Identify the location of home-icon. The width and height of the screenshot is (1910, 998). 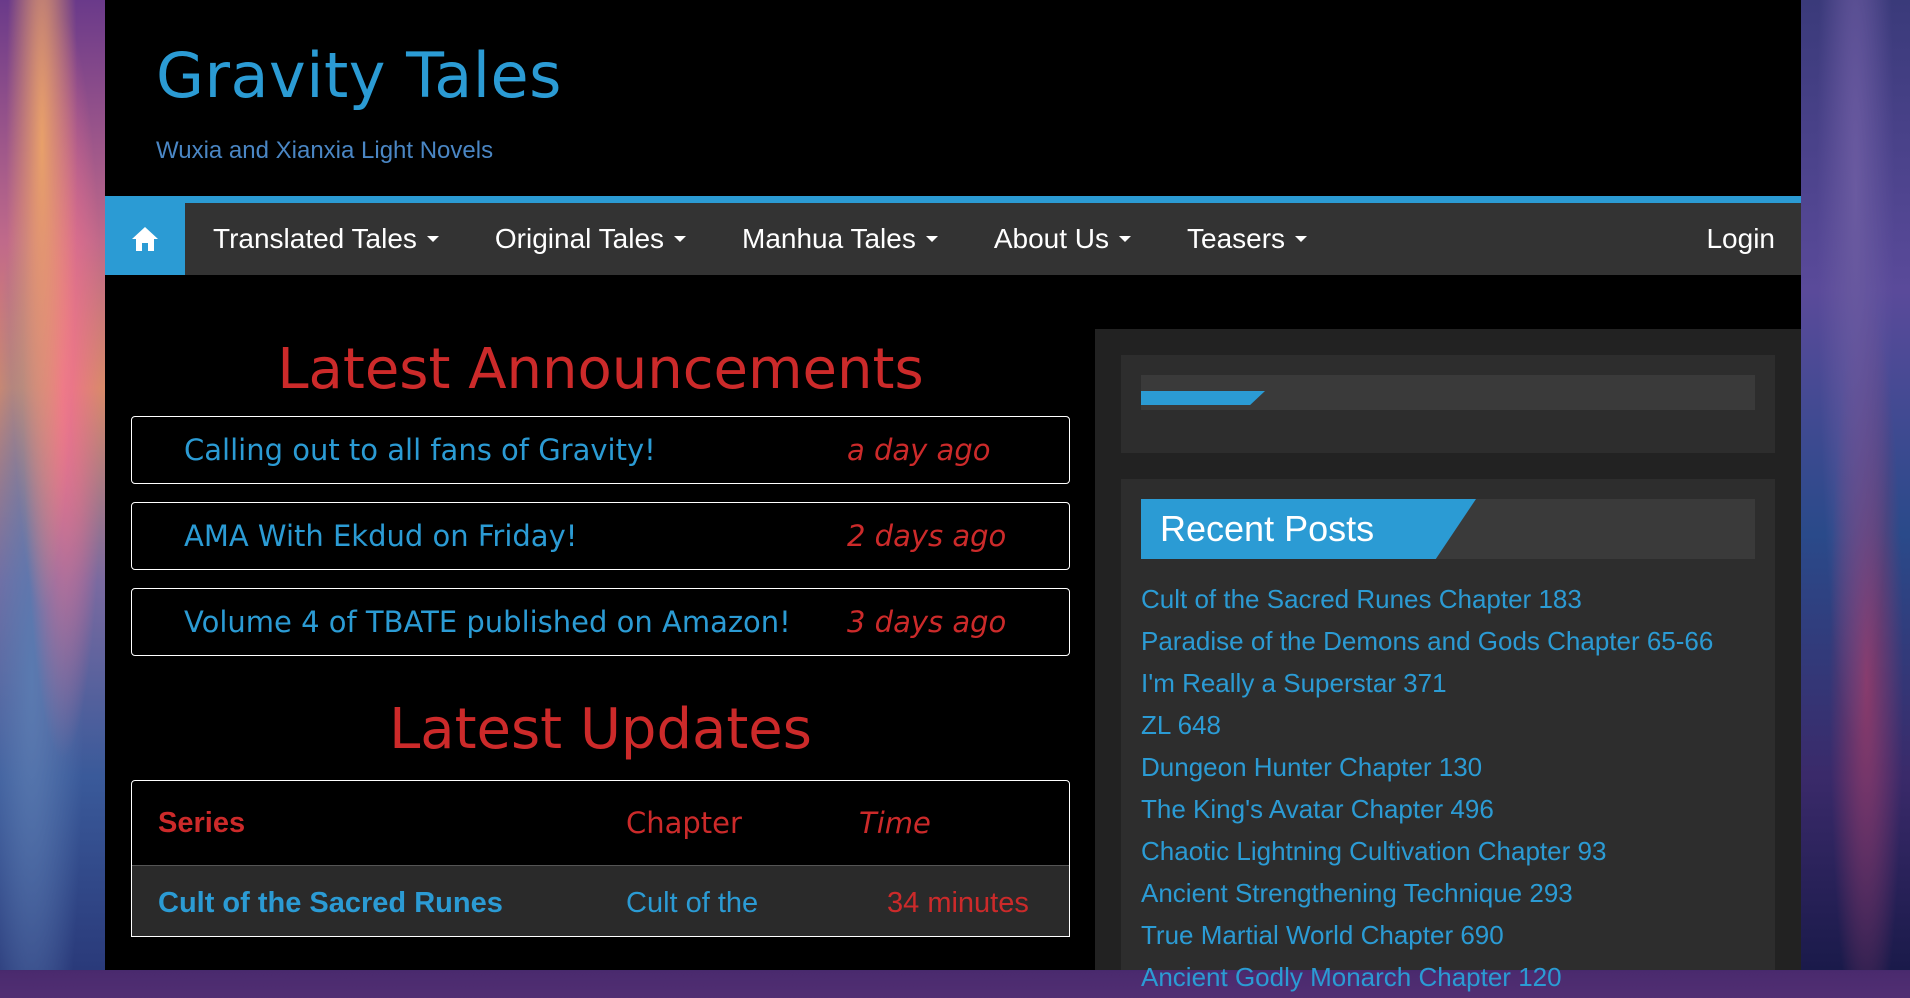
(145, 239).